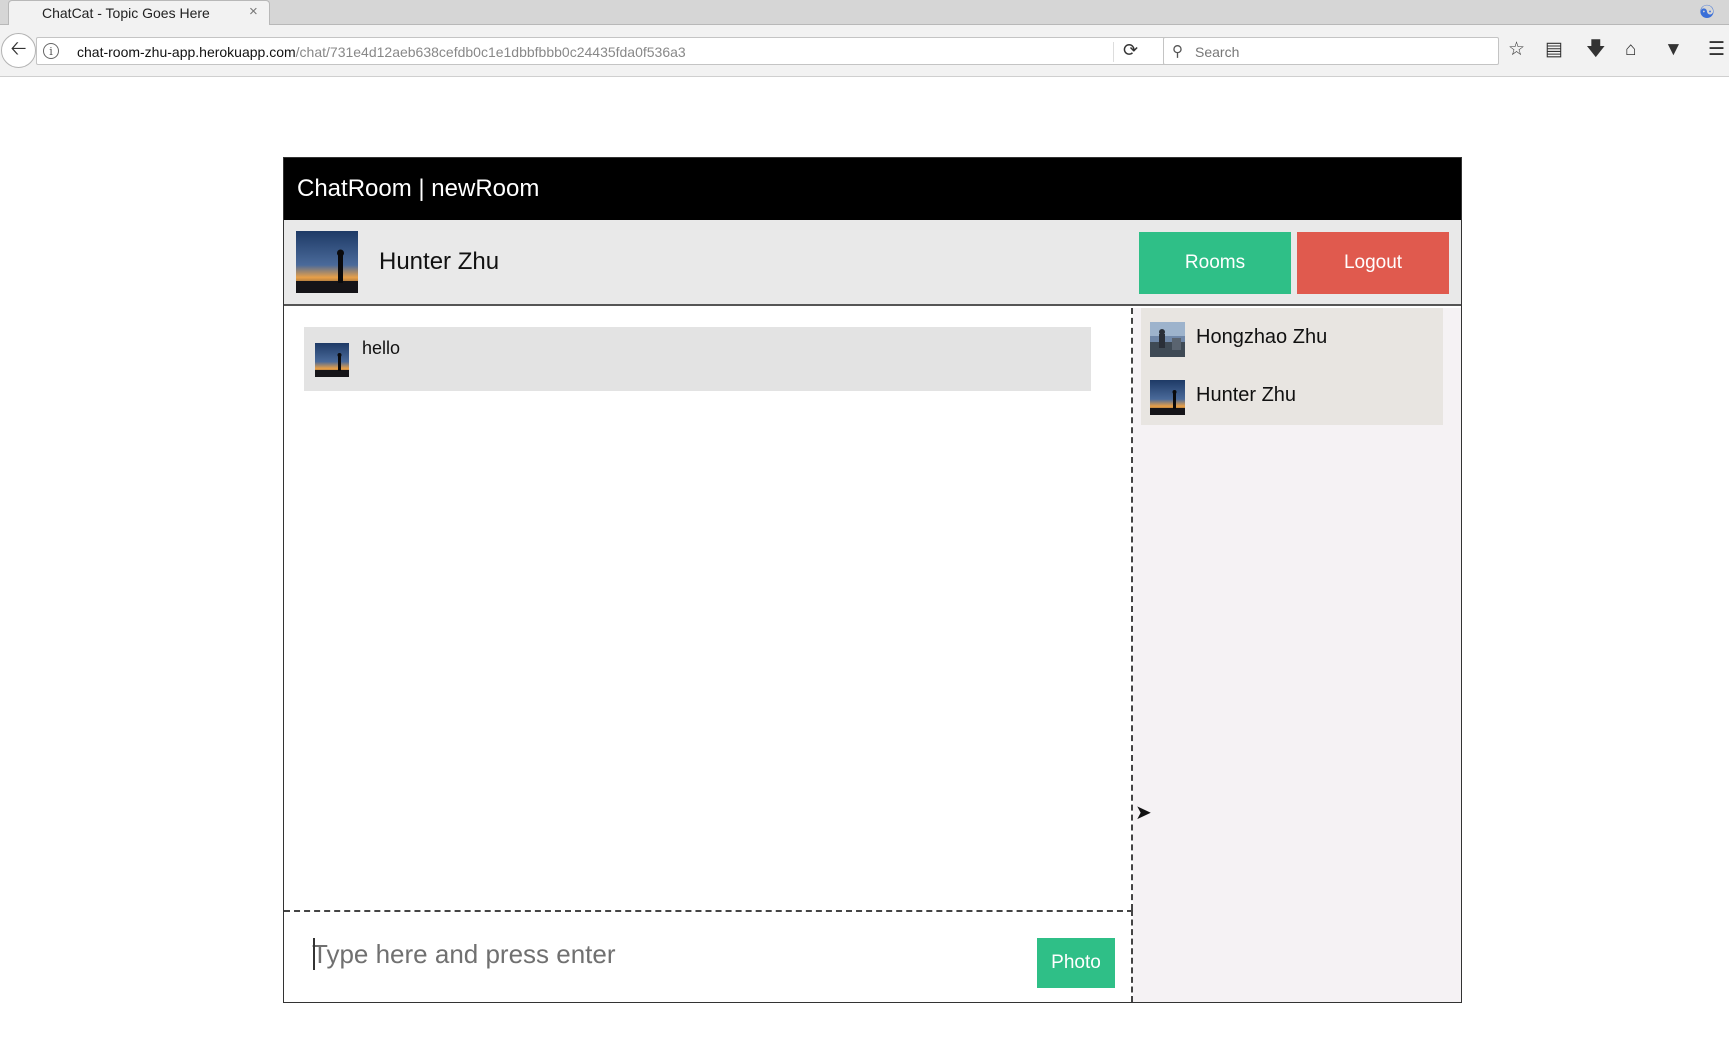 The height and width of the screenshot is (1060, 1729). I want to click on download-icon: 🡇, so click(1596, 50).